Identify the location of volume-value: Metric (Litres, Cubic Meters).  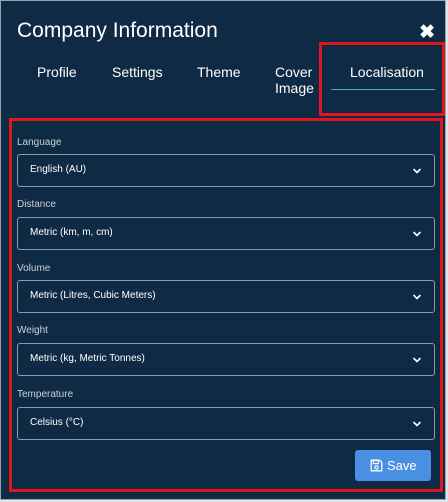
(93, 295).